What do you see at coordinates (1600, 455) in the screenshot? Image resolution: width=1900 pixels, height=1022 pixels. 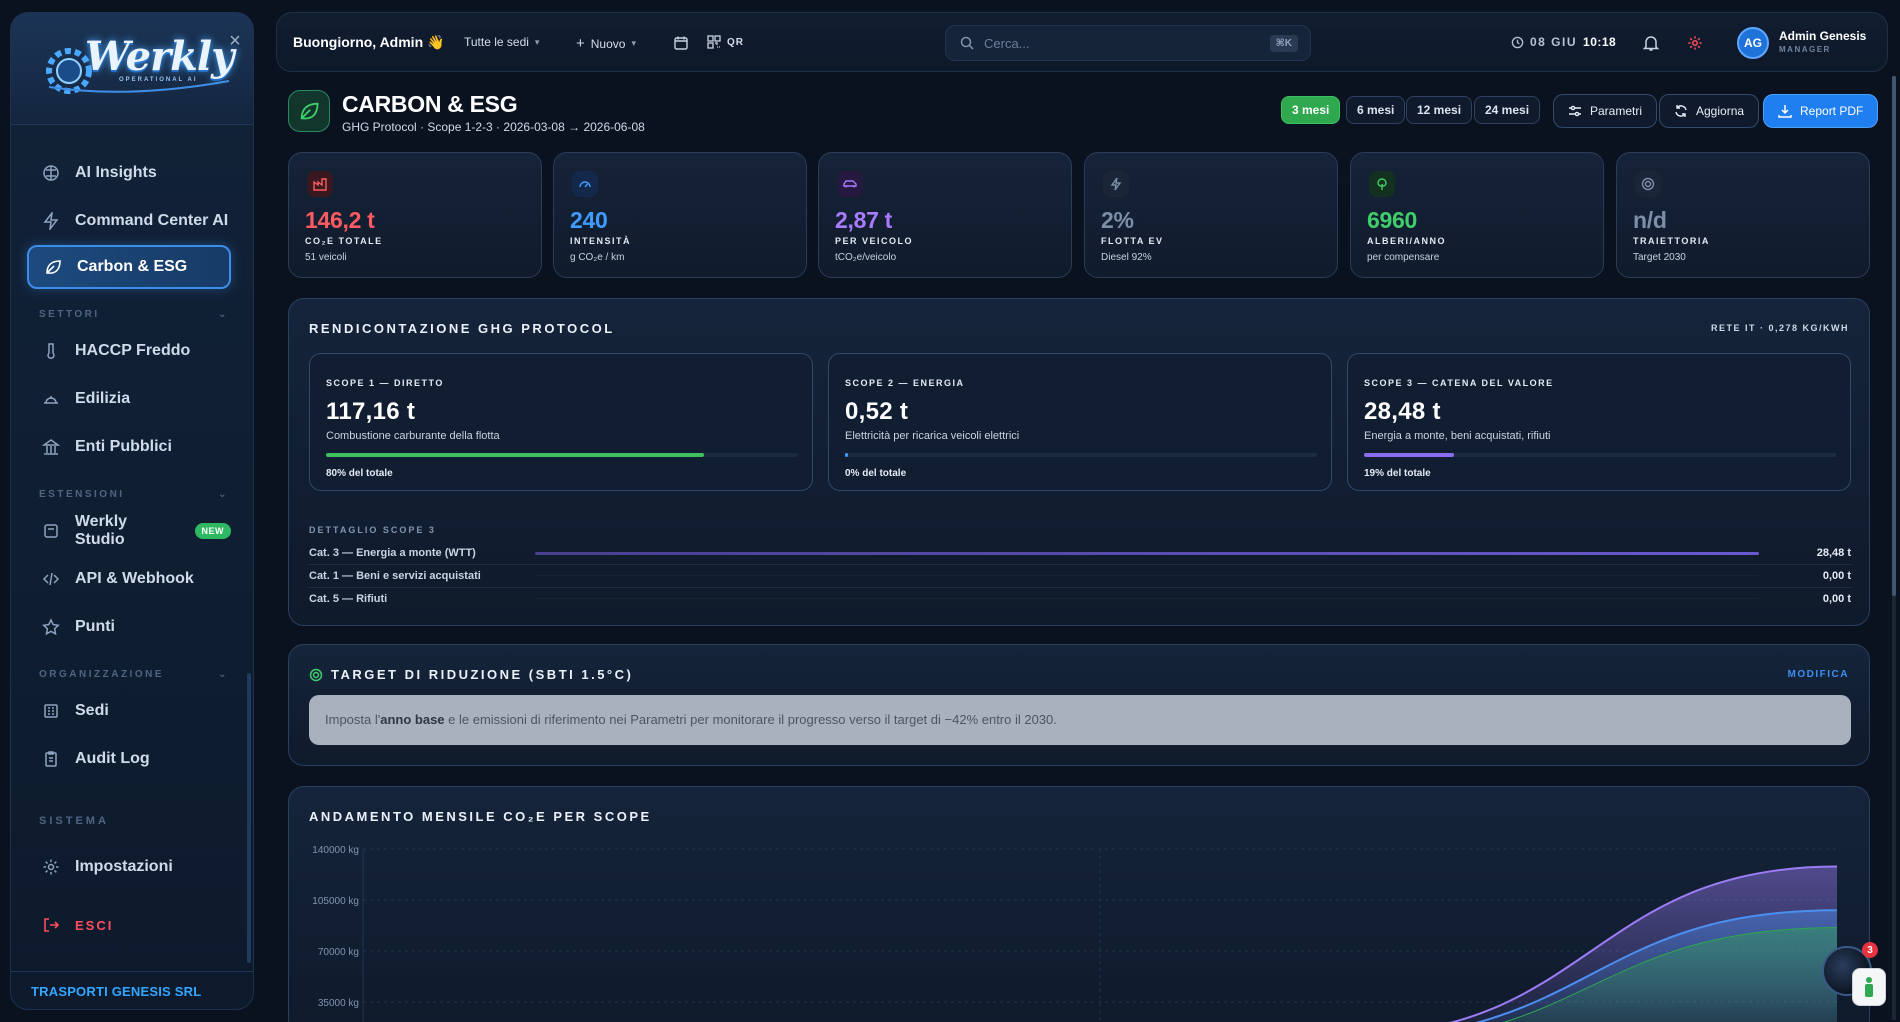 I see `scope-progress-track` at bounding box center [1600, 455].